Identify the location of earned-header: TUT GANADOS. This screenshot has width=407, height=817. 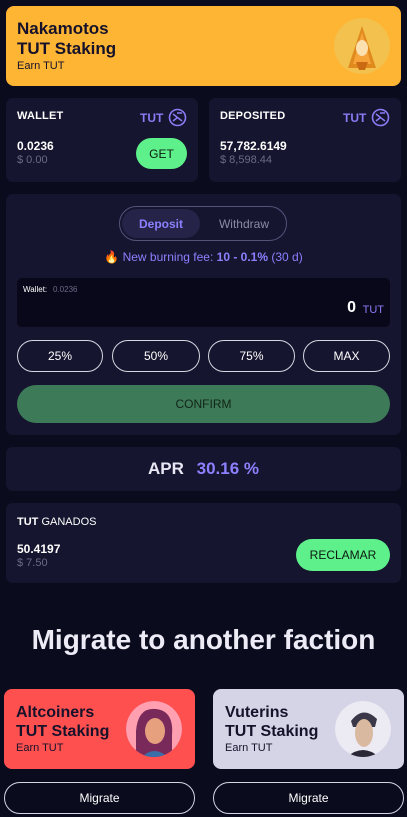
(56, 522).